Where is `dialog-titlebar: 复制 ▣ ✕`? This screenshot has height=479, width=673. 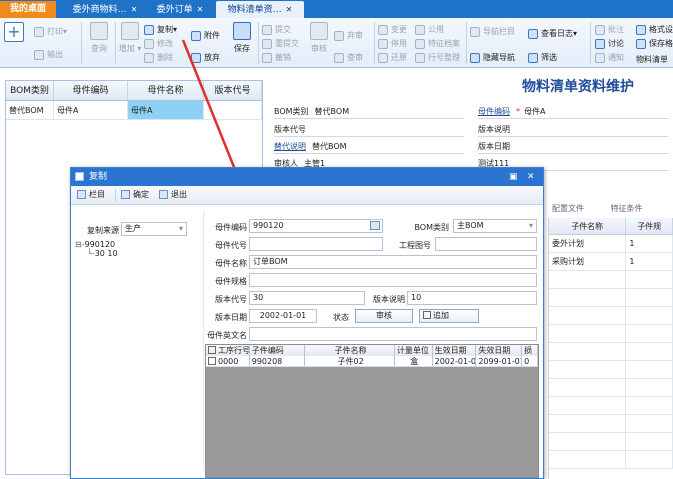
dialog-titlebar: 复制 ▣ ✕ is located at coordinates (307, 177).